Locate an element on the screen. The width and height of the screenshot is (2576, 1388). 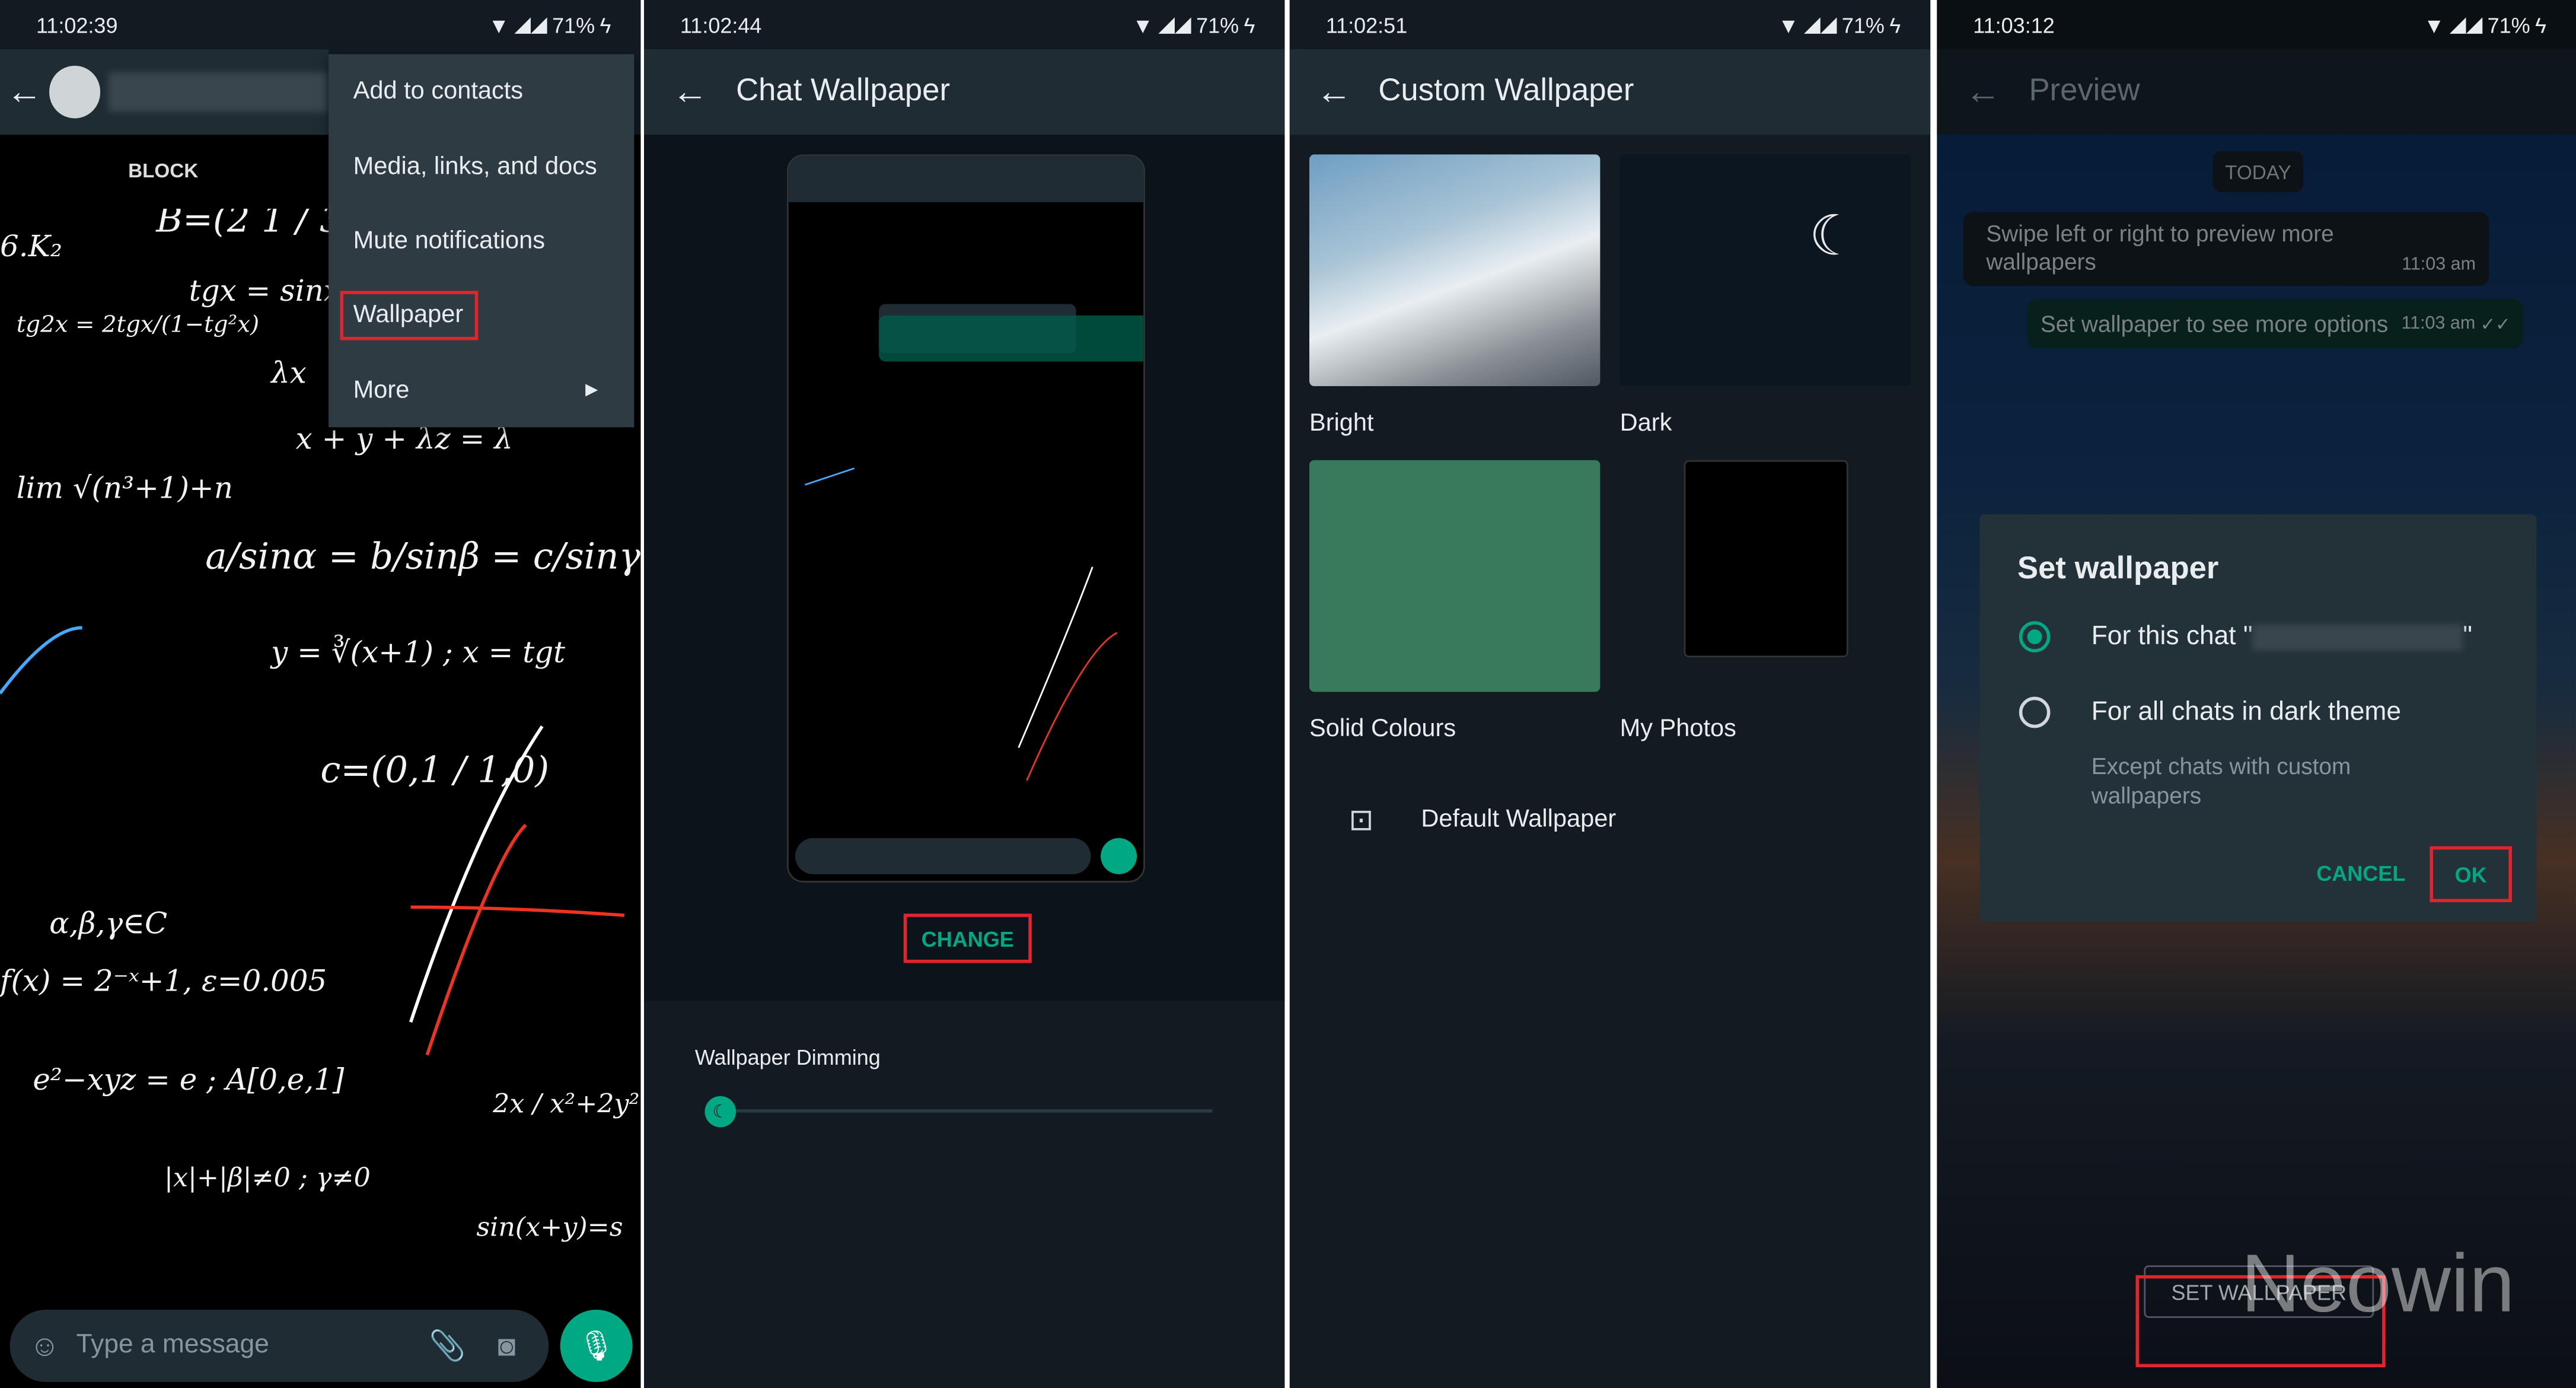
page-title: Preview is located at coordinates (2084, 91).